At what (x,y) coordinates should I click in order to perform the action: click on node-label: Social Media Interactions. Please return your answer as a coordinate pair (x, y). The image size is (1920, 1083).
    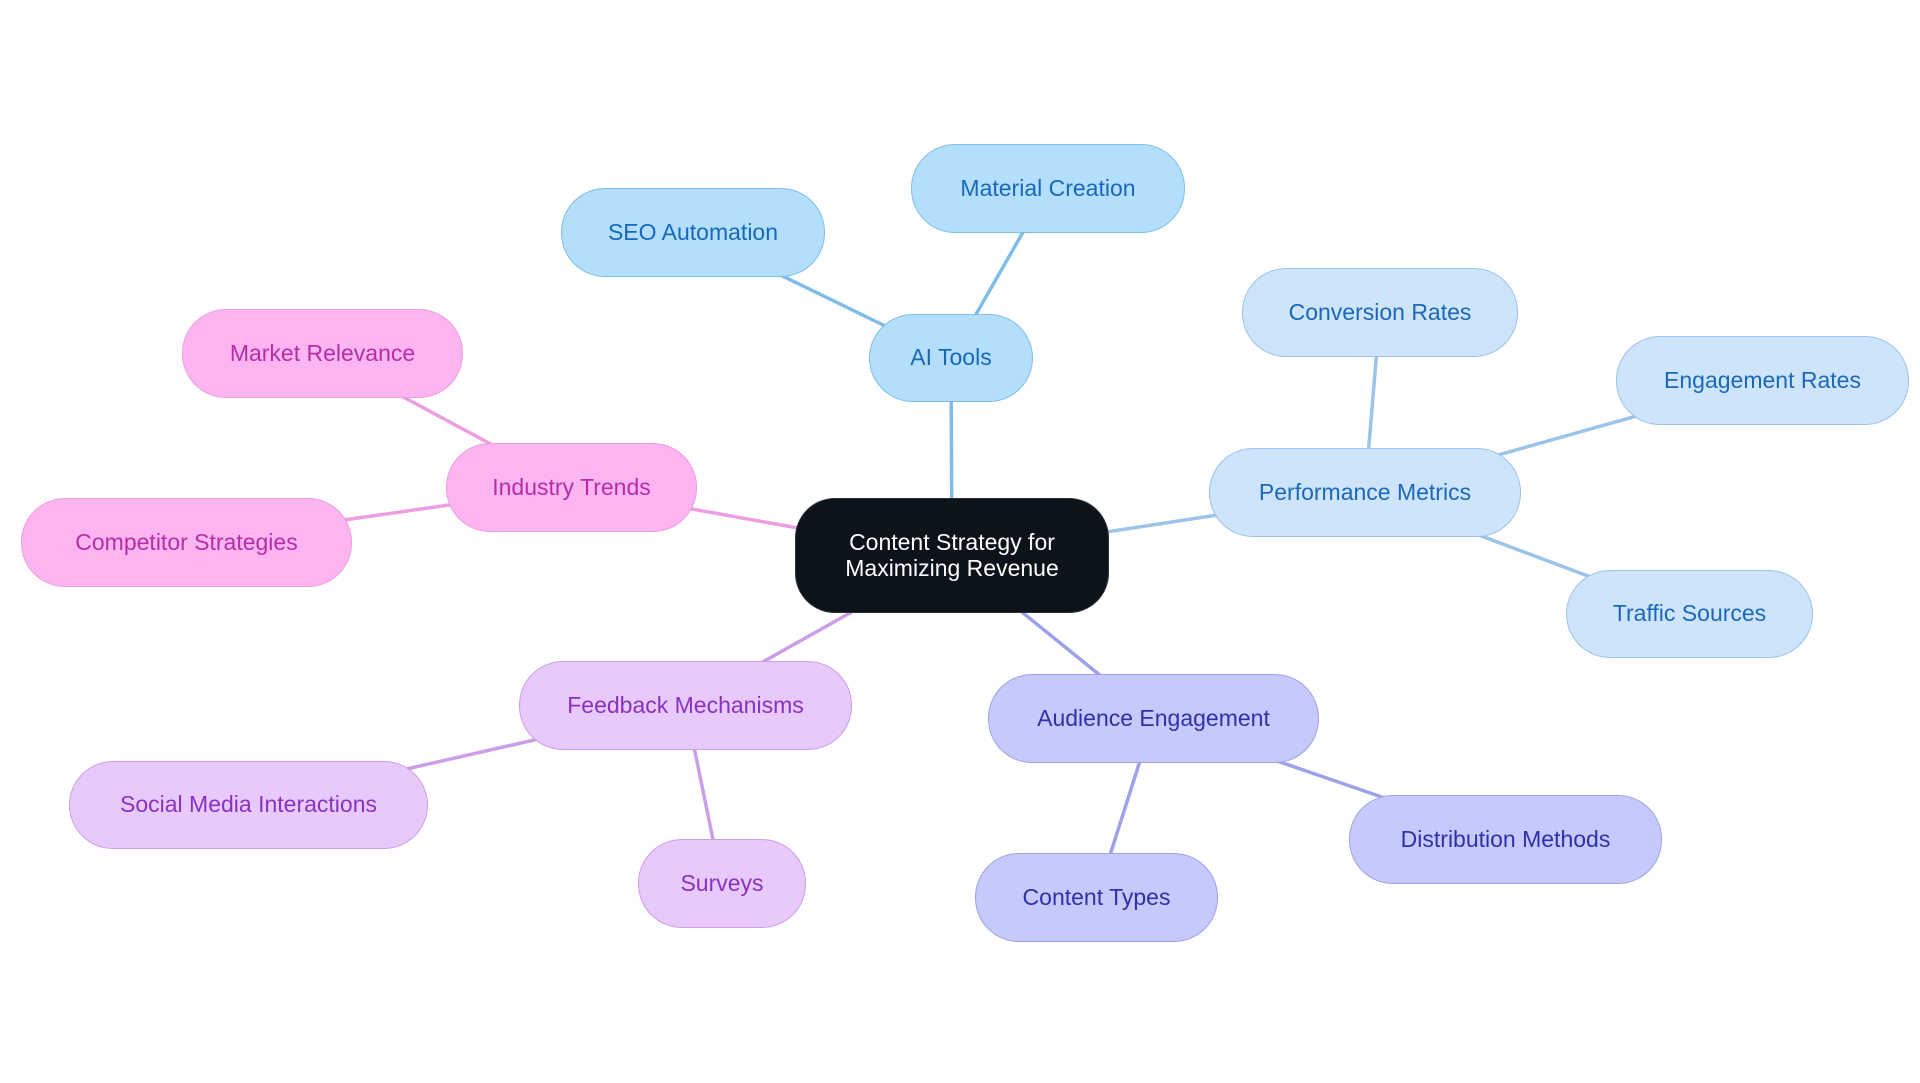
    Looking at the image, I should click on (248, 804).